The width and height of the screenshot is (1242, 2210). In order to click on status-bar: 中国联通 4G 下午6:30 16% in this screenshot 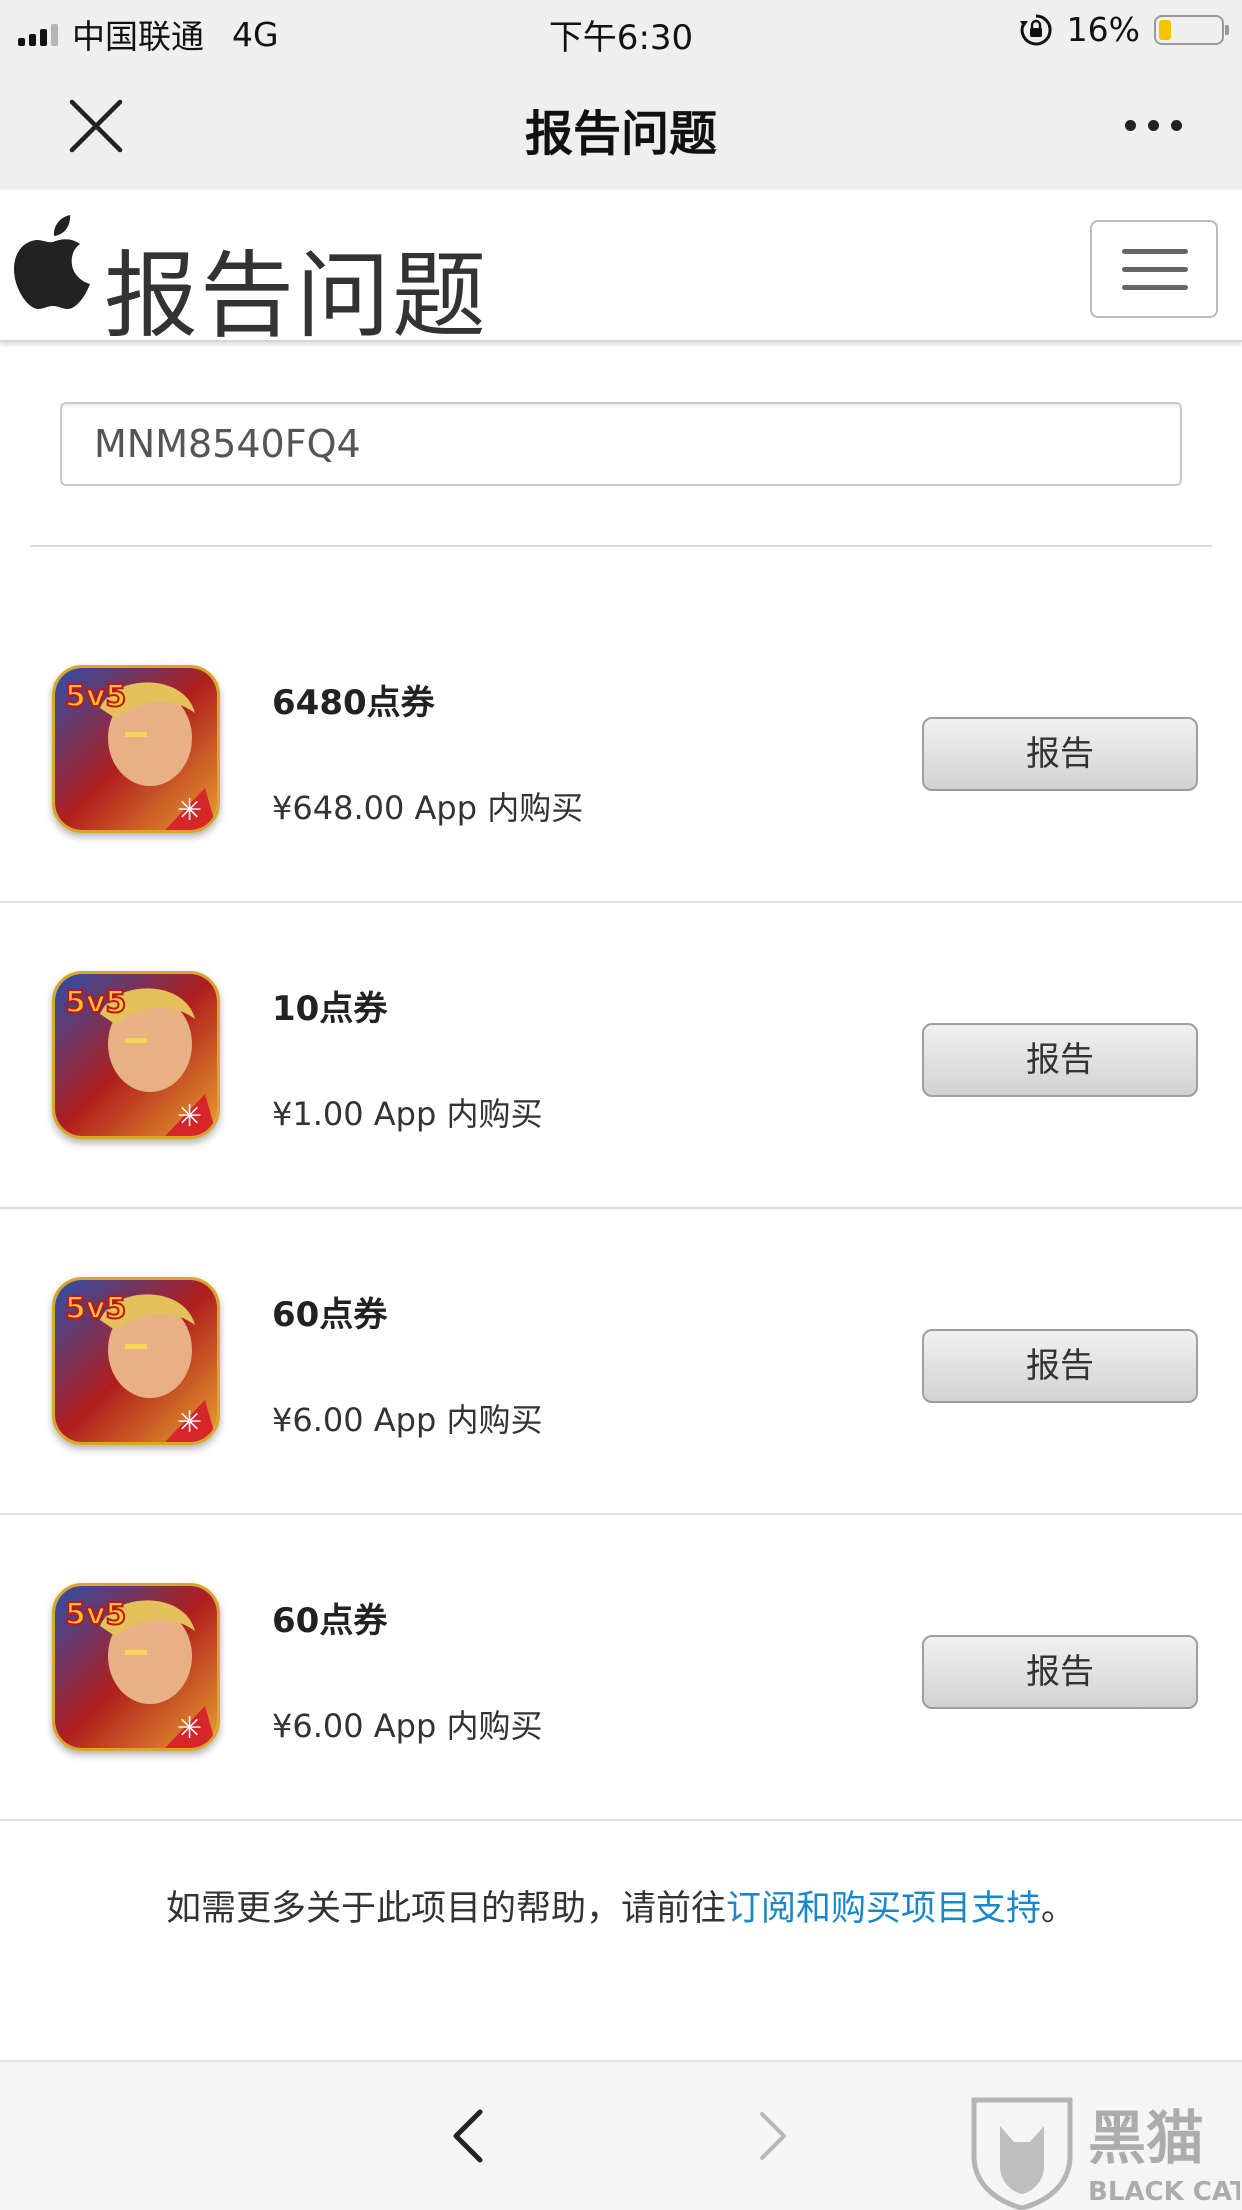, I will do `click(621, 31)`.